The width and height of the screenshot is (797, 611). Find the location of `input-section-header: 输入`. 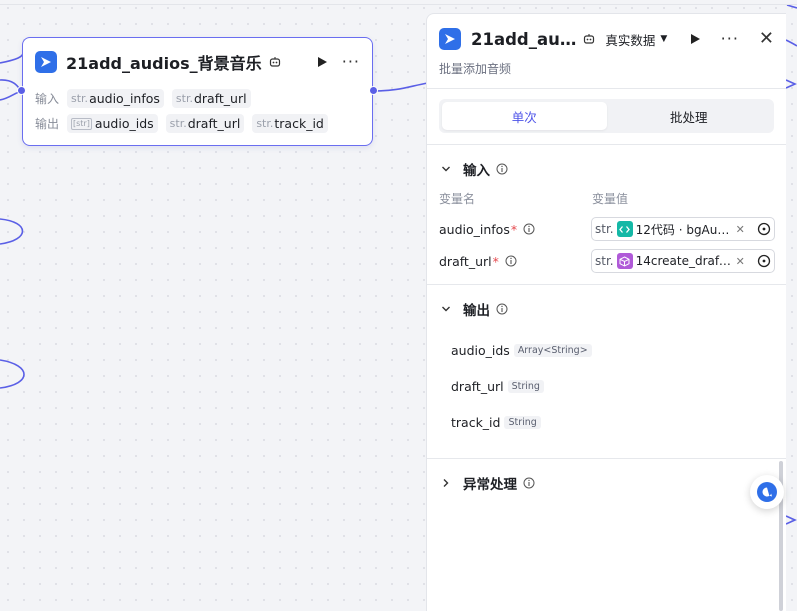

input-section-header: 输入 is located at coordinates (606, 169).